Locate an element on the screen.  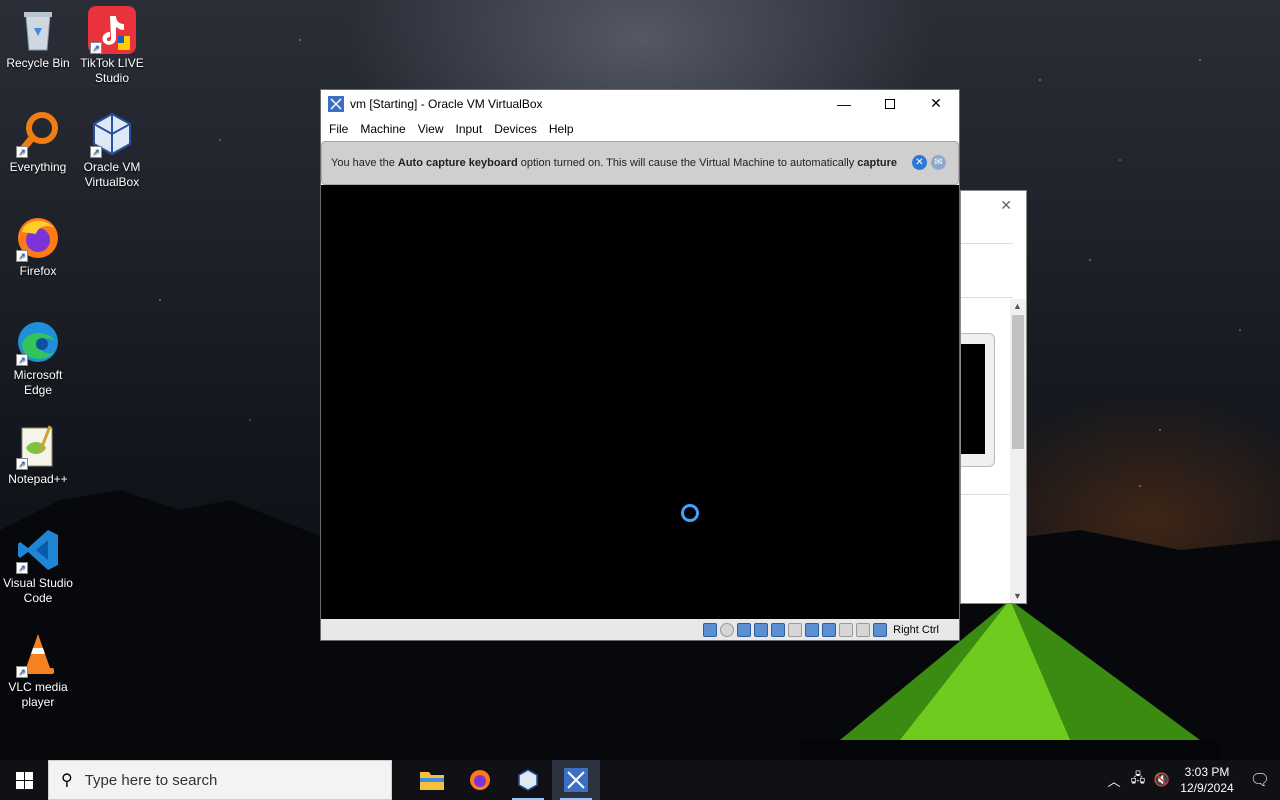
clock-date: 12/9/2024 is located at coordinates (1207, 788).